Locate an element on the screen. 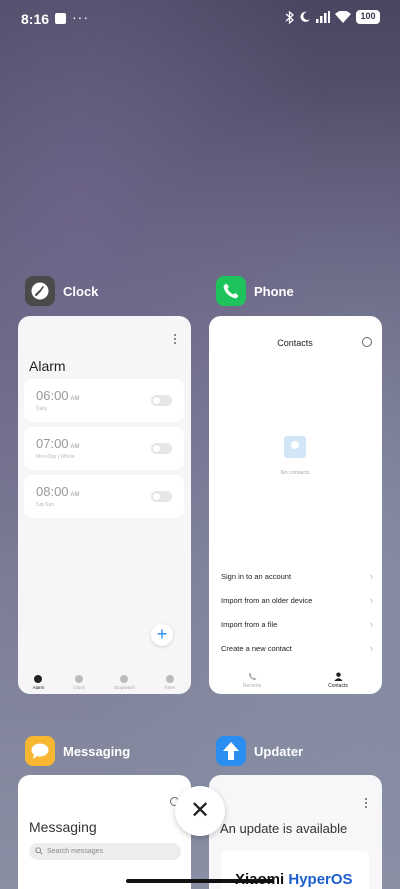  nav-clock: Clock is located at coordinates (79, 682).